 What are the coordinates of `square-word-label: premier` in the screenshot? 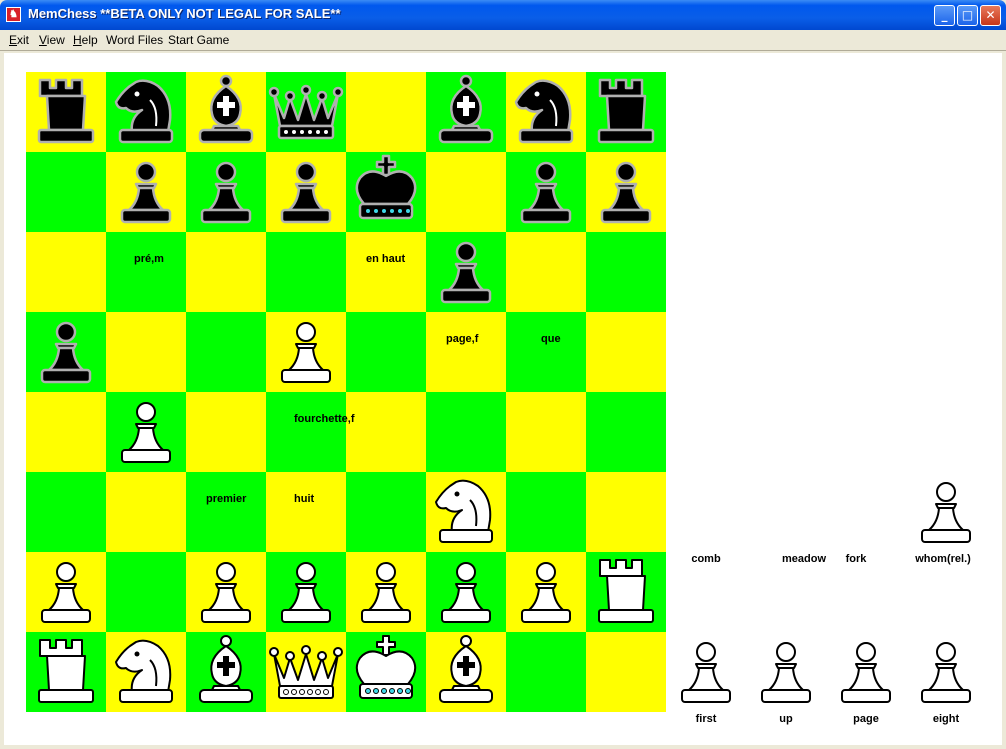 It's located at (226, 499).